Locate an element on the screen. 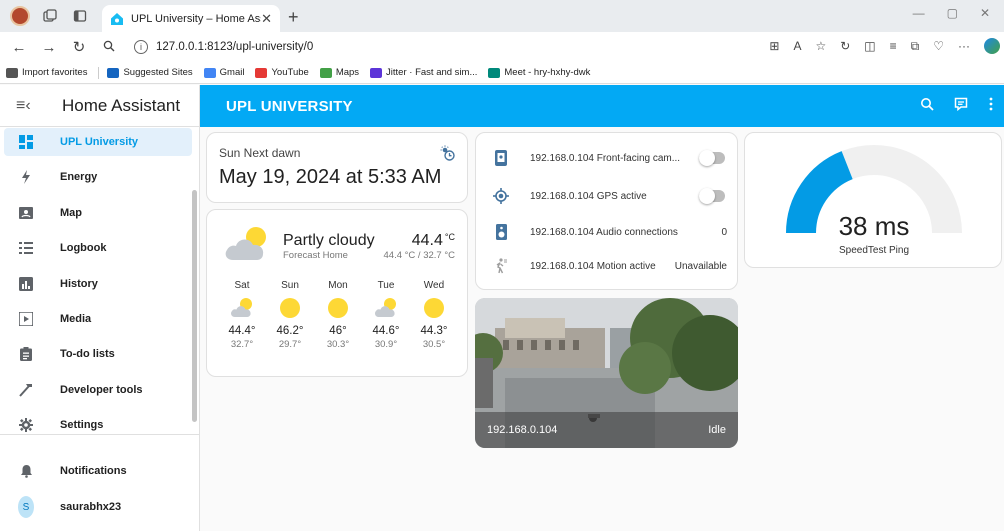  window-controls: — ▢ ✕ is located at coordinates (958, 13).